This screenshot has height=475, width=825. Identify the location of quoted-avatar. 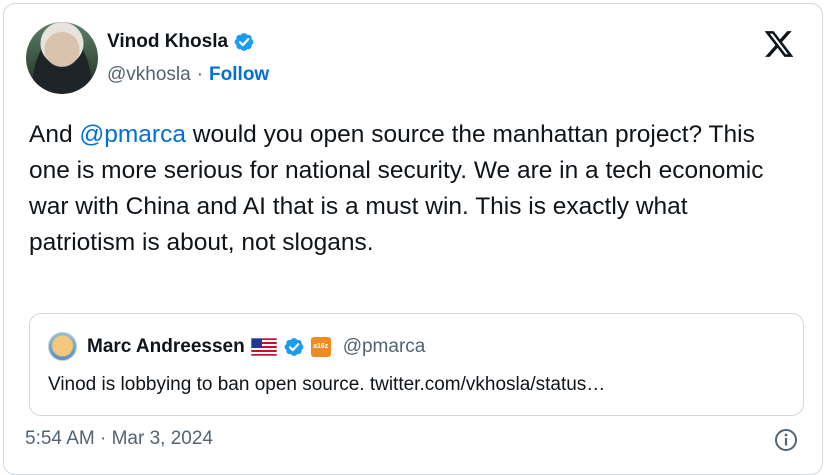
(62, 346).